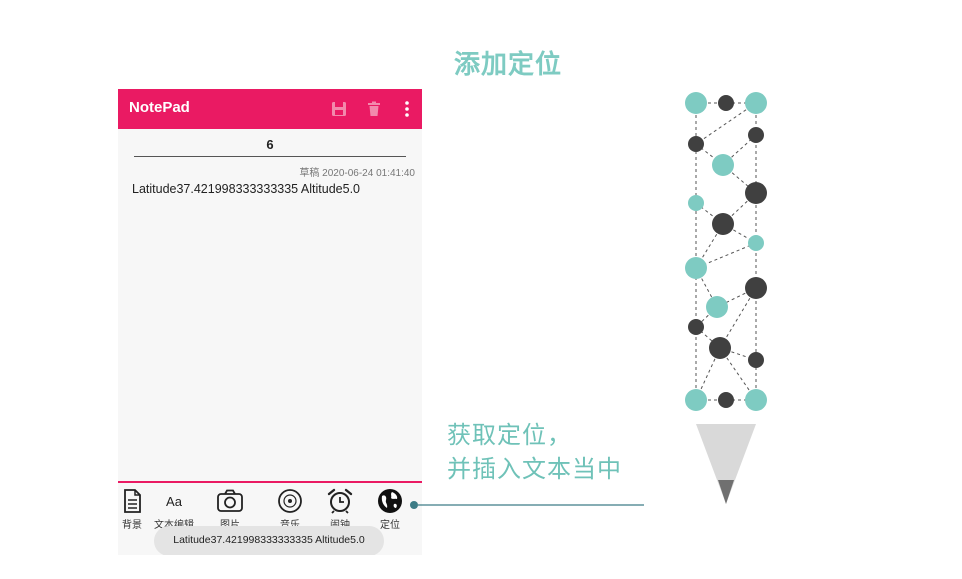 The width and height of the screenshot is (962, 579). I want to click on note-body-text: Latitude37.421998333333335 Altitude5.0, so click(246, 189).